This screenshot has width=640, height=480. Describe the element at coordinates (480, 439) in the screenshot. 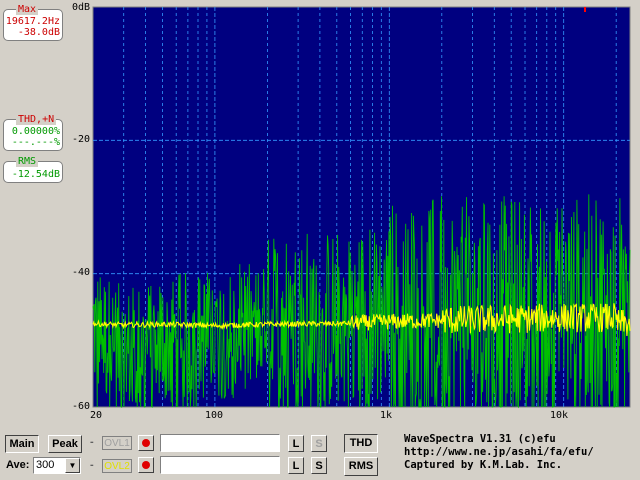

I see `credits-line-1: WaveSpectra V1.31 (c)efu` at that location.